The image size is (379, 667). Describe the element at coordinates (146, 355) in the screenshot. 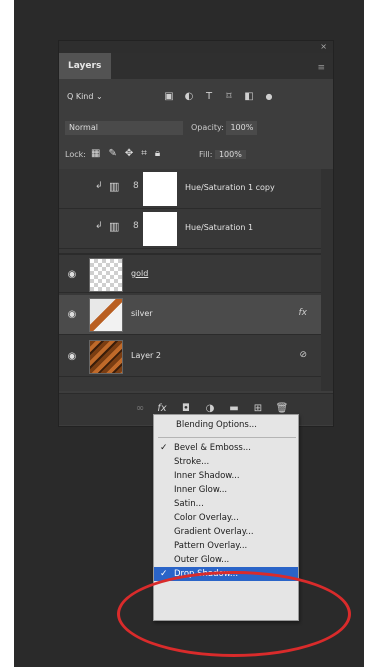

I see `layer-name: Layer 2` at that location.